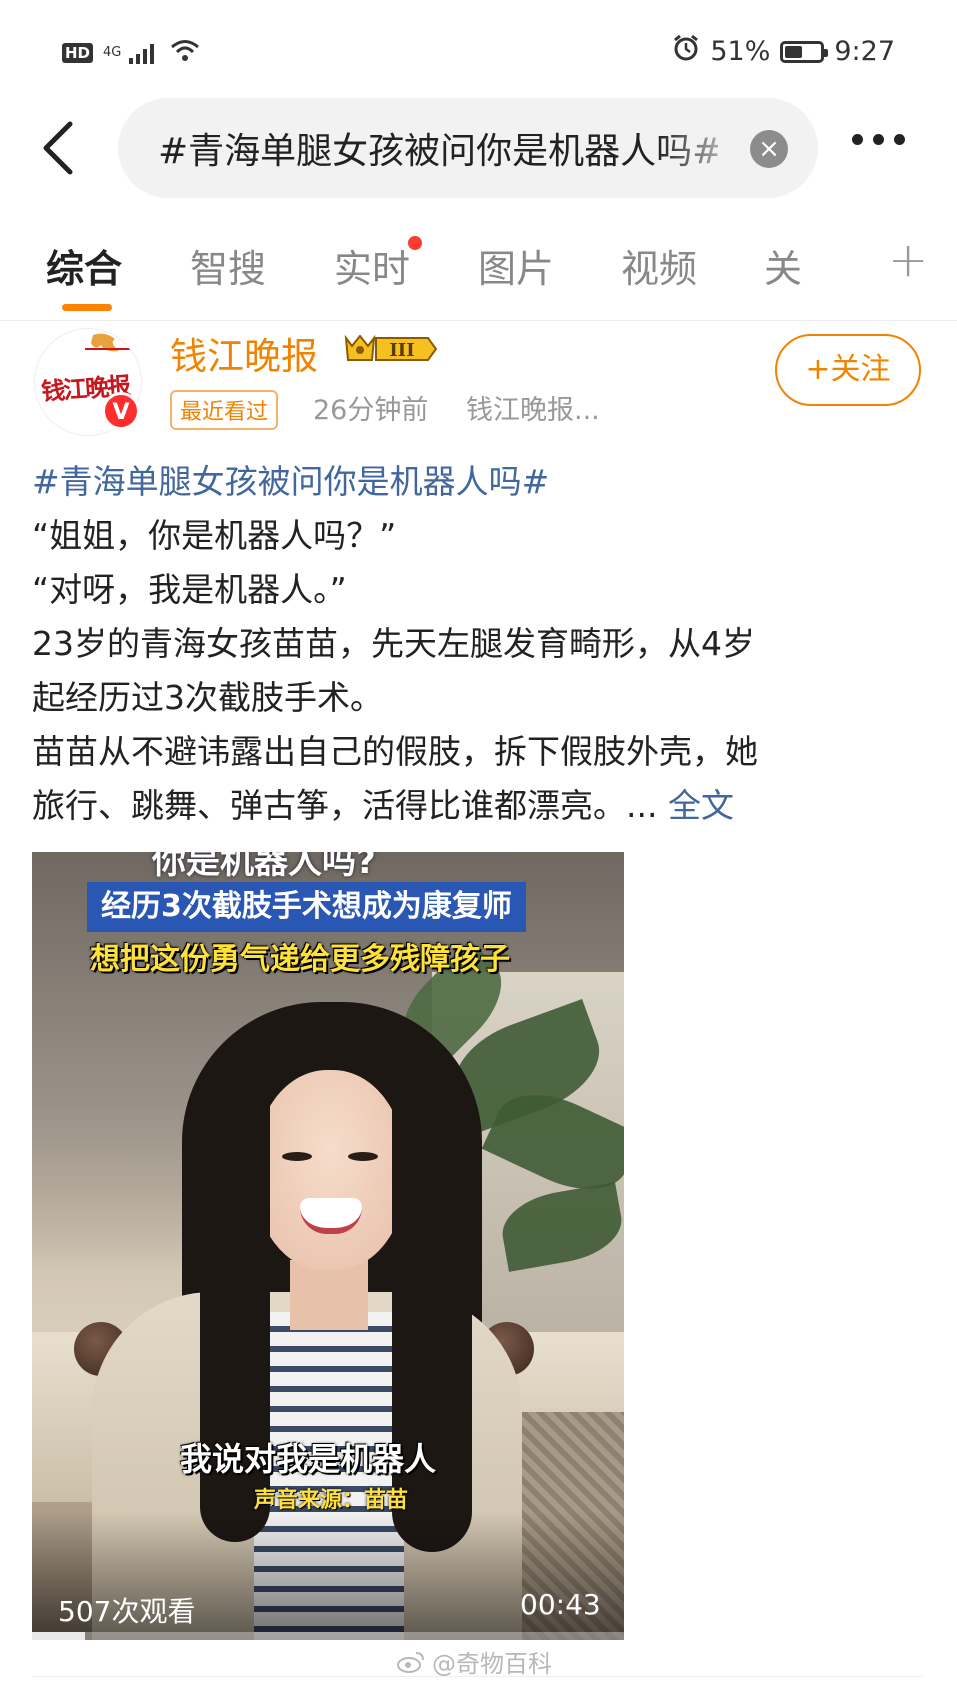  Describe the element at coordinates (121, 411) in the screenshot. I see `verified-badge: V` at that location.